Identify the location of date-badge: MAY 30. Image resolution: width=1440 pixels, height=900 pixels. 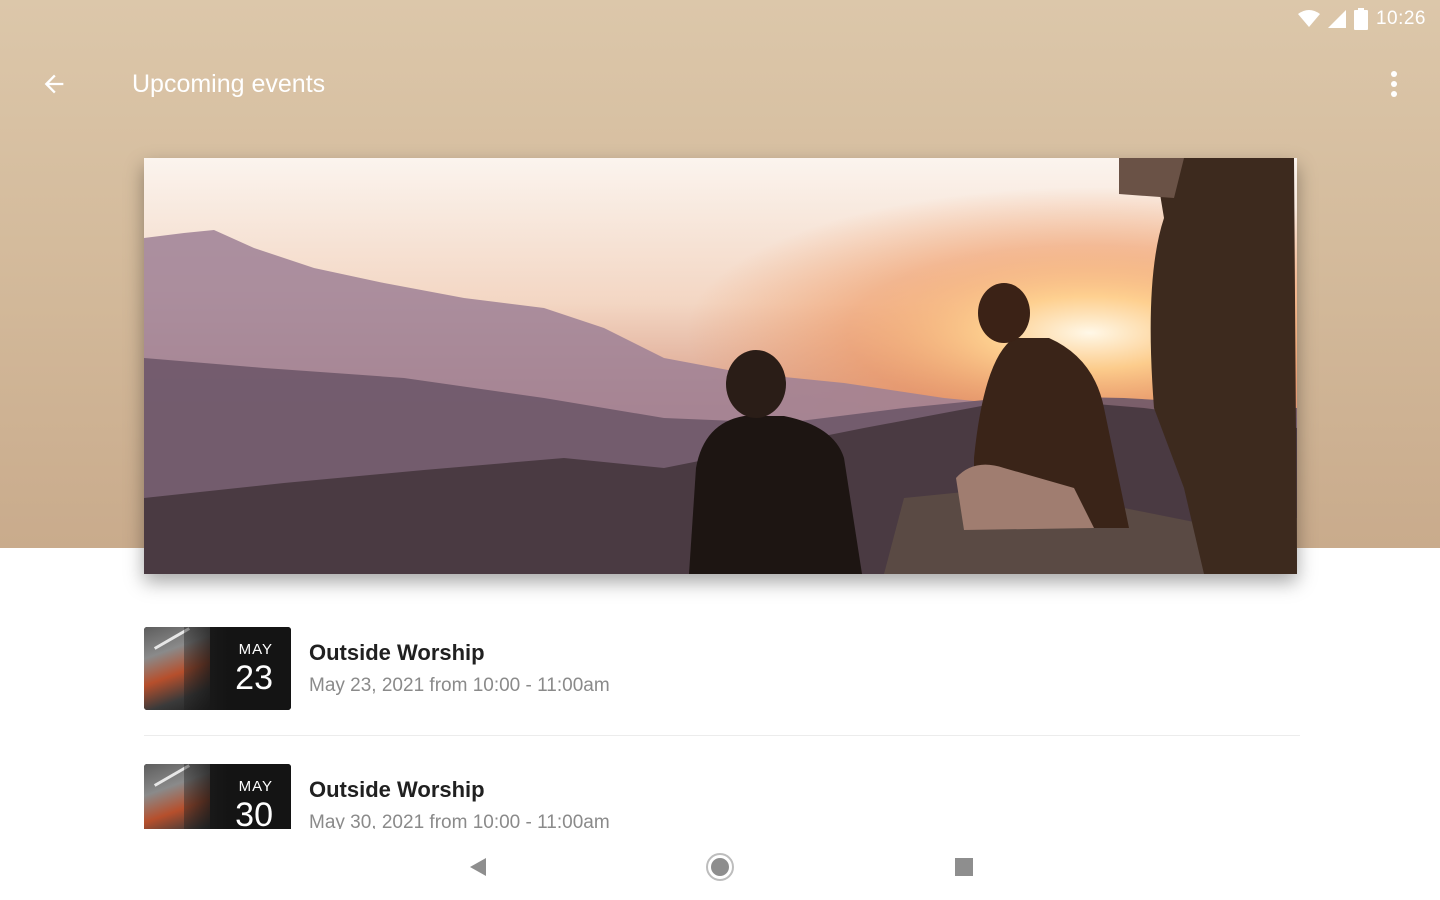
(237, 796).